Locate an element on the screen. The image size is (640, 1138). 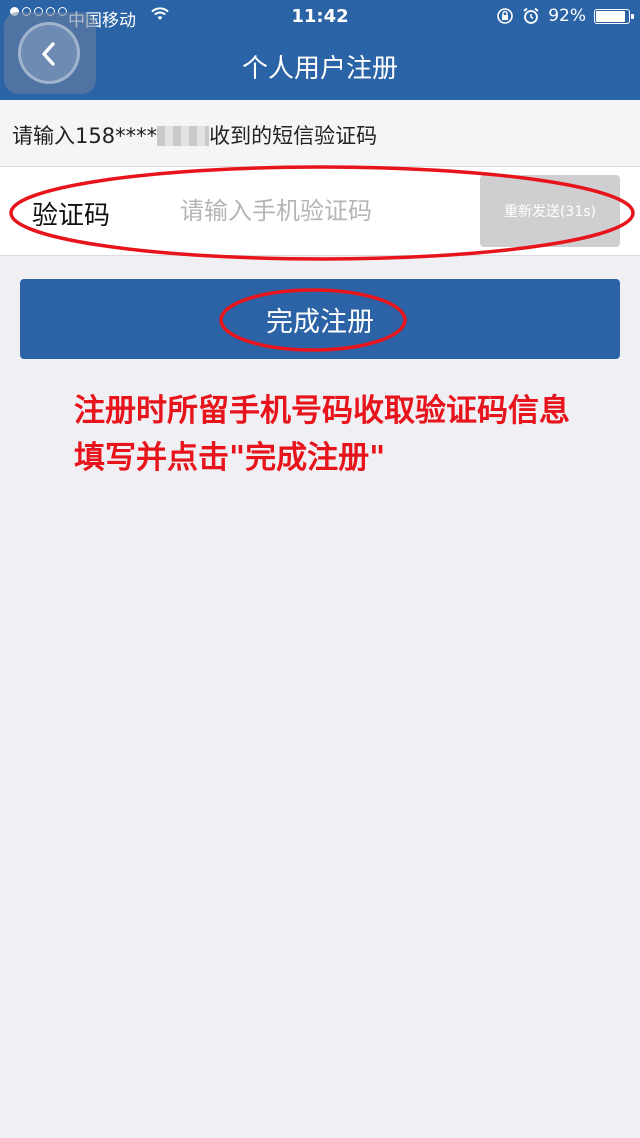
annotation-line-1: 注册时所留手机号码收取验证码信息 is located at coordinates (322, 411).